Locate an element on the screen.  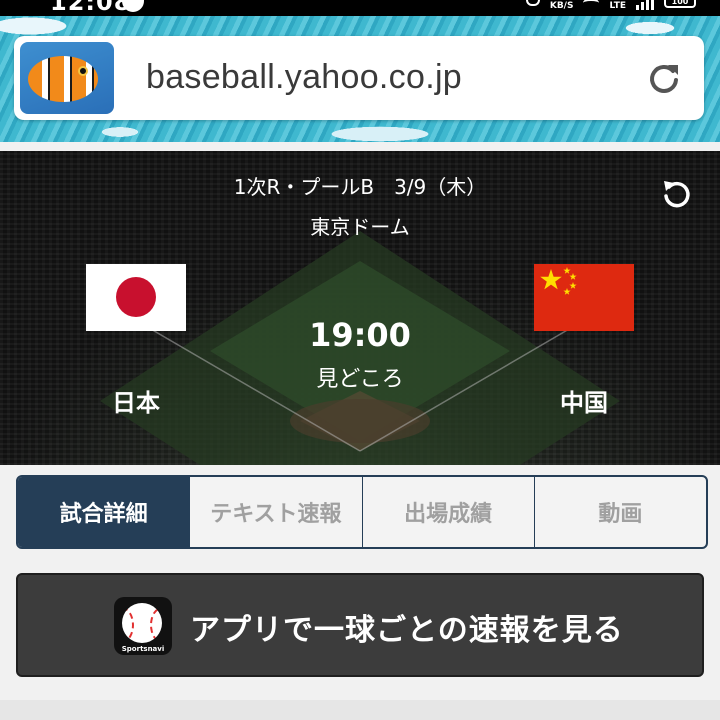
game-start-time: 19:00 is located at coordinates (360, 335).